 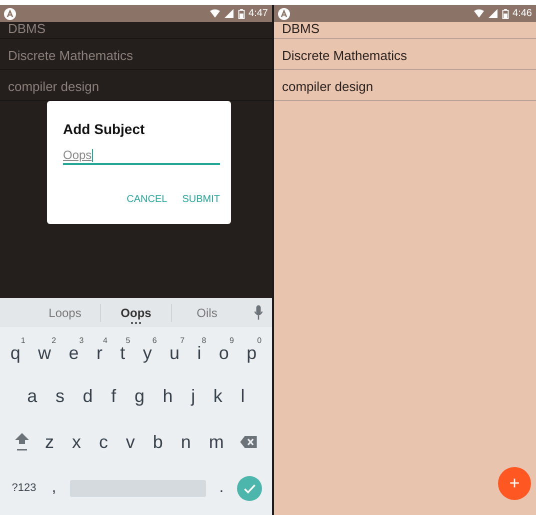 What do you see at coordinates (185, 442) in the screenshot?
I see `key: n` at bounding box center [185, 442].